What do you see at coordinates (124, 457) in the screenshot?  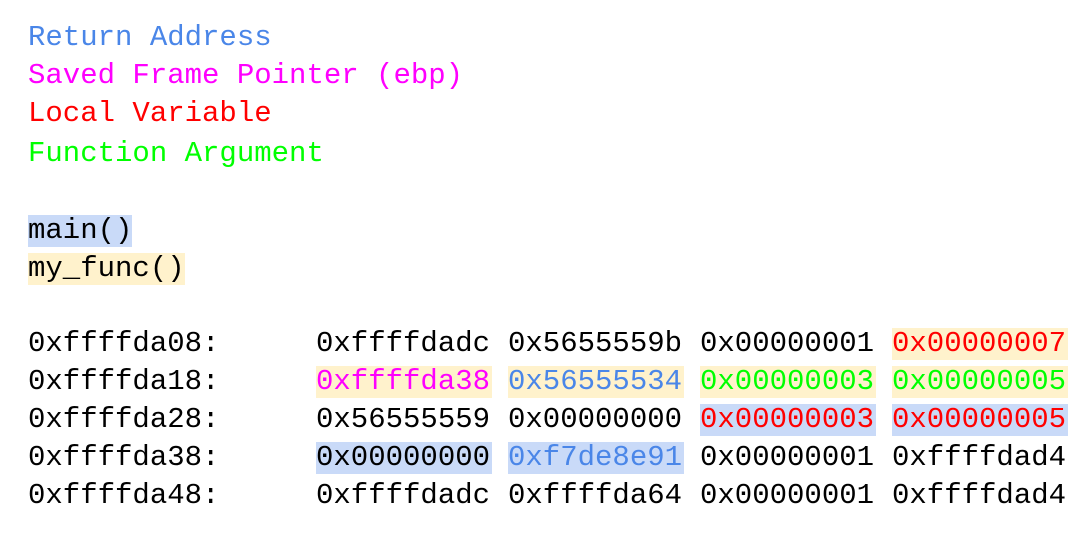 I see `memory-address: 0xffffda38:` at bounding box center [124, 457].